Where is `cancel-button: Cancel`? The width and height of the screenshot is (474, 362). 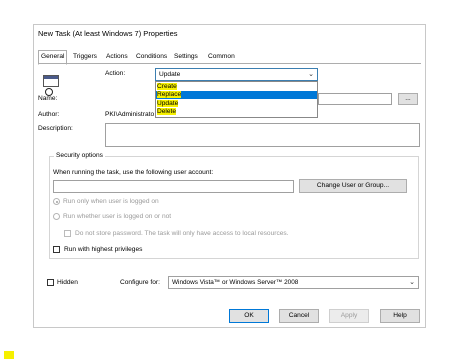
cancel-button: Cancel is located at coordinates (299, 316).